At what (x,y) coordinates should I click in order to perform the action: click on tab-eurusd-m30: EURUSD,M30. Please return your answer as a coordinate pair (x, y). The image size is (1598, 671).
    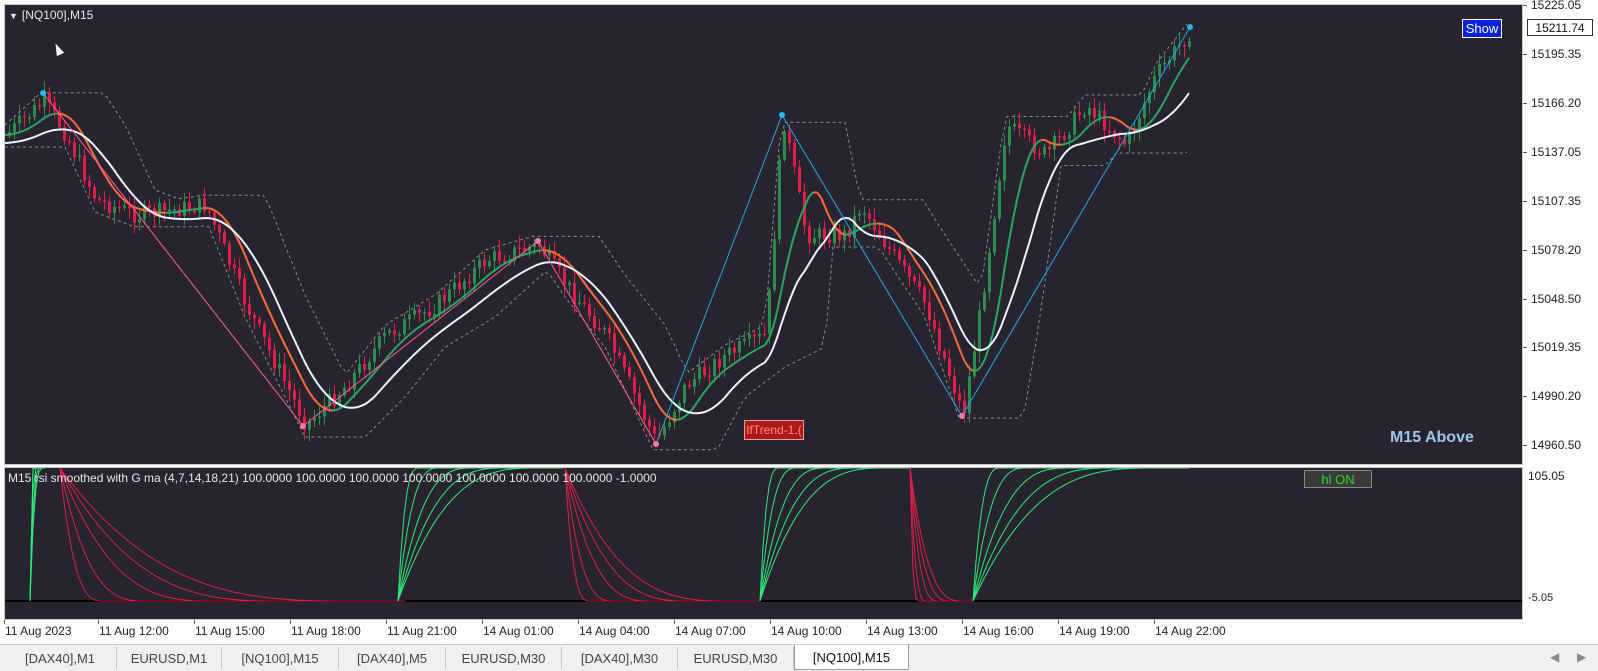
    Looking at the image, I should click on (504, 658).